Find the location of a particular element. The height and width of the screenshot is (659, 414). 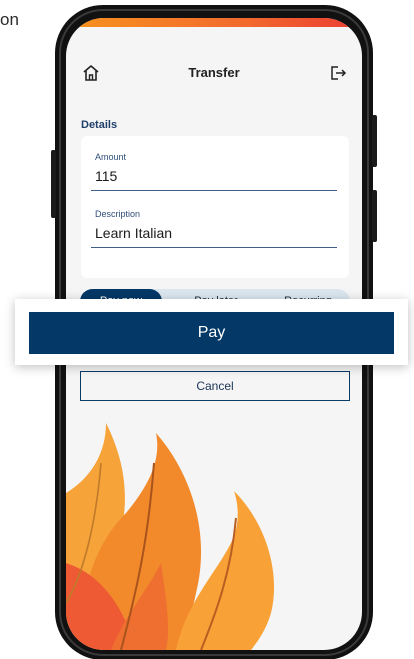

pay-button: Pay is located at coordinates (211, 333).